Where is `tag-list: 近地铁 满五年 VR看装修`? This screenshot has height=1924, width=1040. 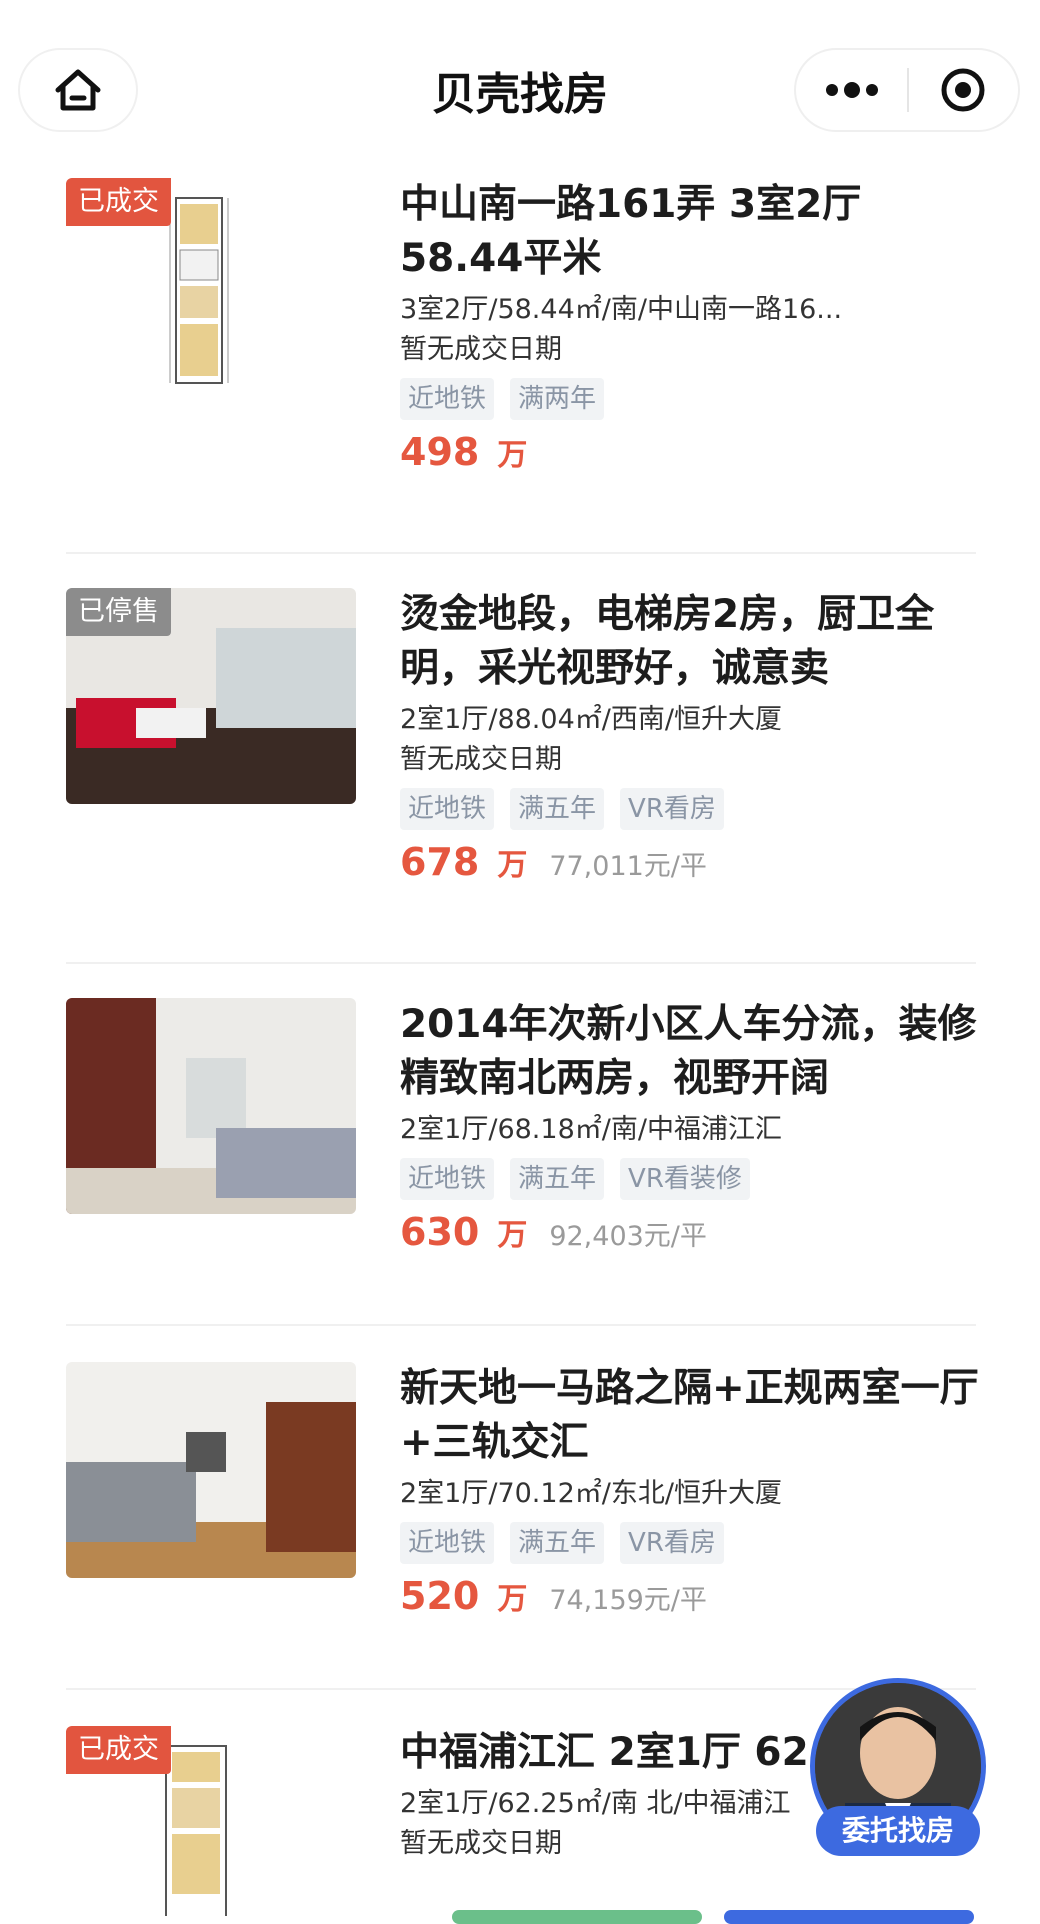 tag-list: 近地铁 满五年 VR看装修 is located at coordinates (690, 1179).